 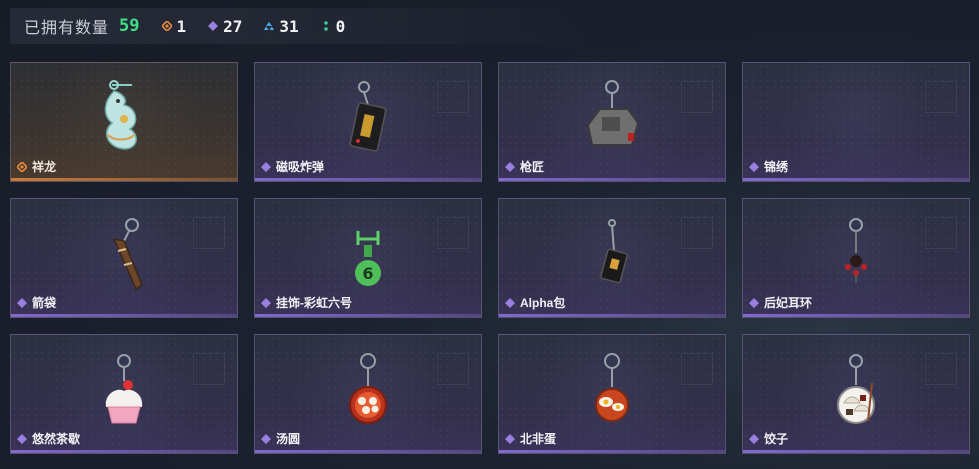 I want to click on item-card-earring: 后妃耳环, so click(x=856, y=258).